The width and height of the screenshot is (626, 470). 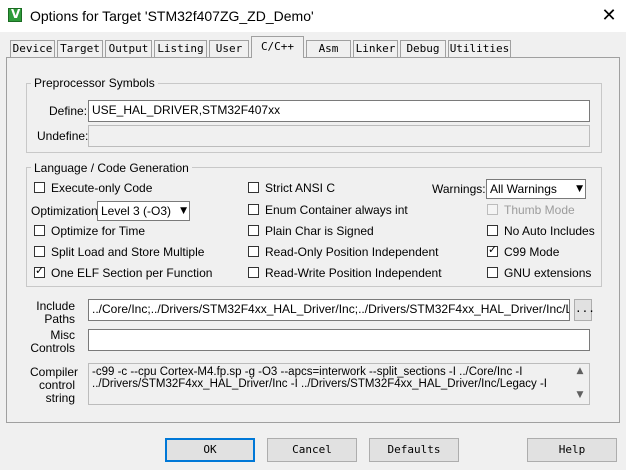 I want to click on language-group-label: Language / Code Generation, so click(x=111, y=168).